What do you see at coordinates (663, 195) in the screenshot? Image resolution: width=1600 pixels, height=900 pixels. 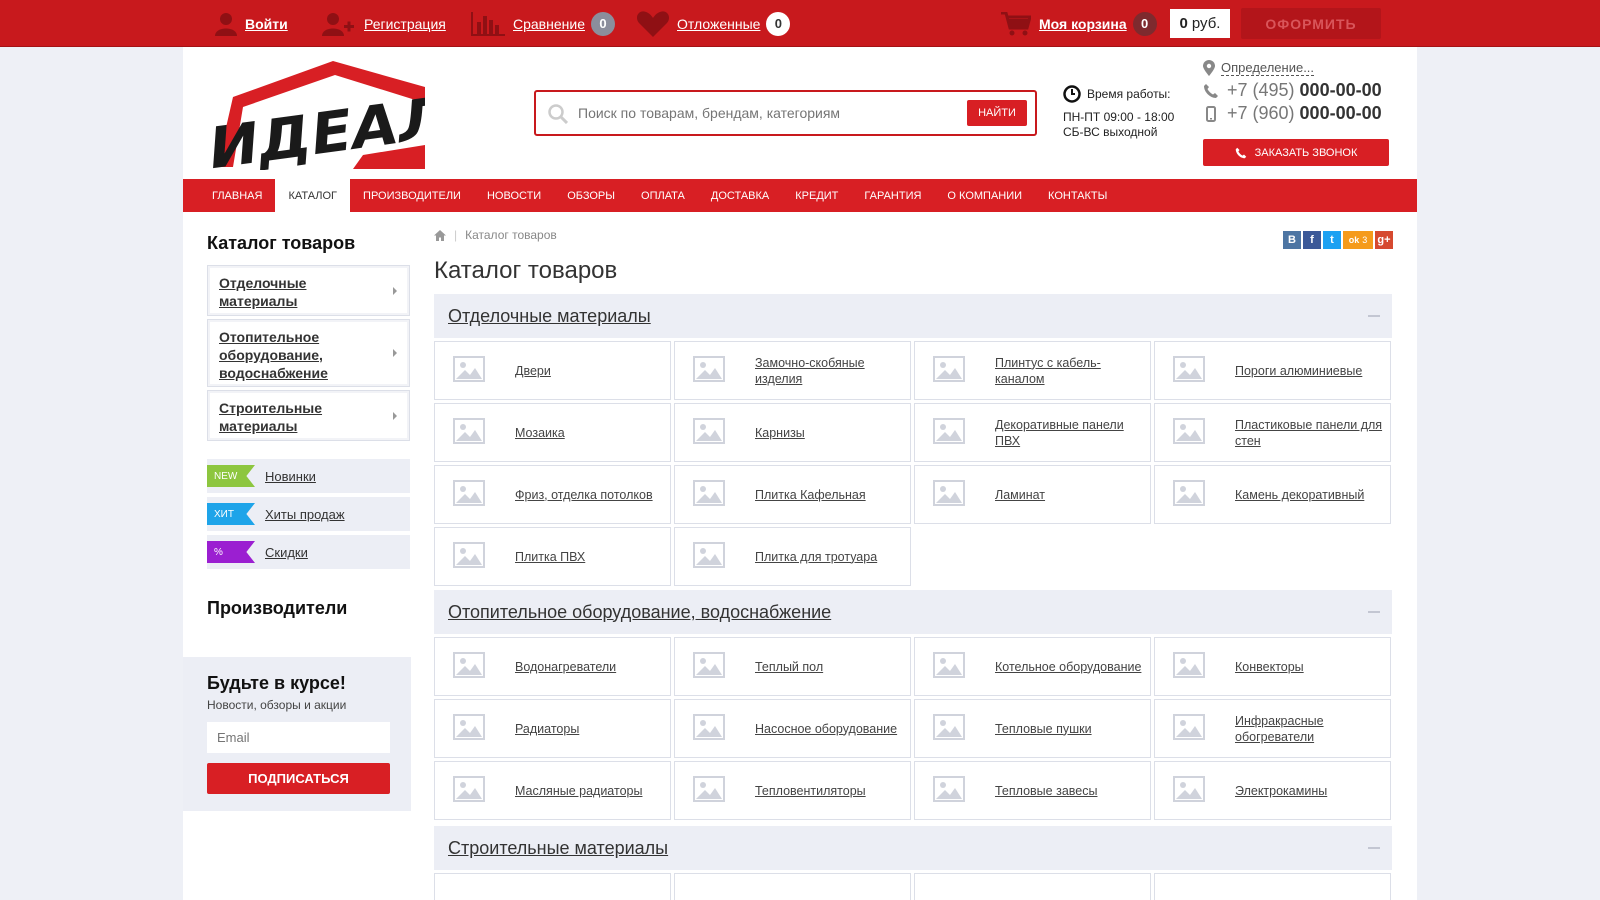 I see `nav-item: ОПЛАТА` at bounding box center [663, 195].